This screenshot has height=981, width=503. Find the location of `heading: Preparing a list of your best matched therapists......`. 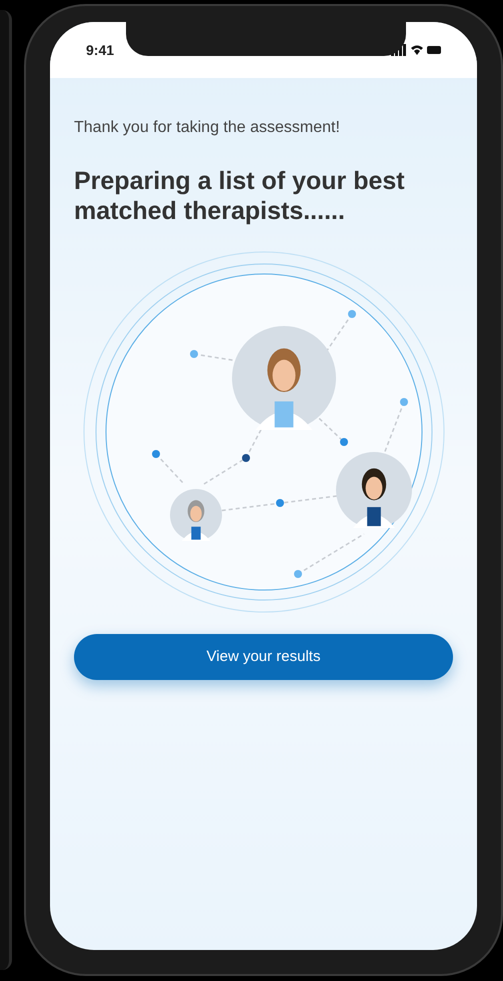

heading: Preparing a list of your best matched therapists...... is located at coordinates (240, 196).